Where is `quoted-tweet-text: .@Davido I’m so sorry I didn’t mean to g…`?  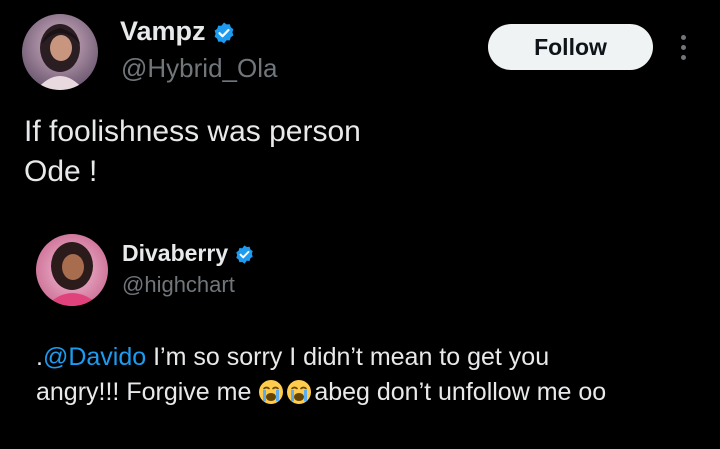 quoted-tweet-text: .@Davido I’m so sorry I didn’t mean to g… is located at coordinates (371, 375).